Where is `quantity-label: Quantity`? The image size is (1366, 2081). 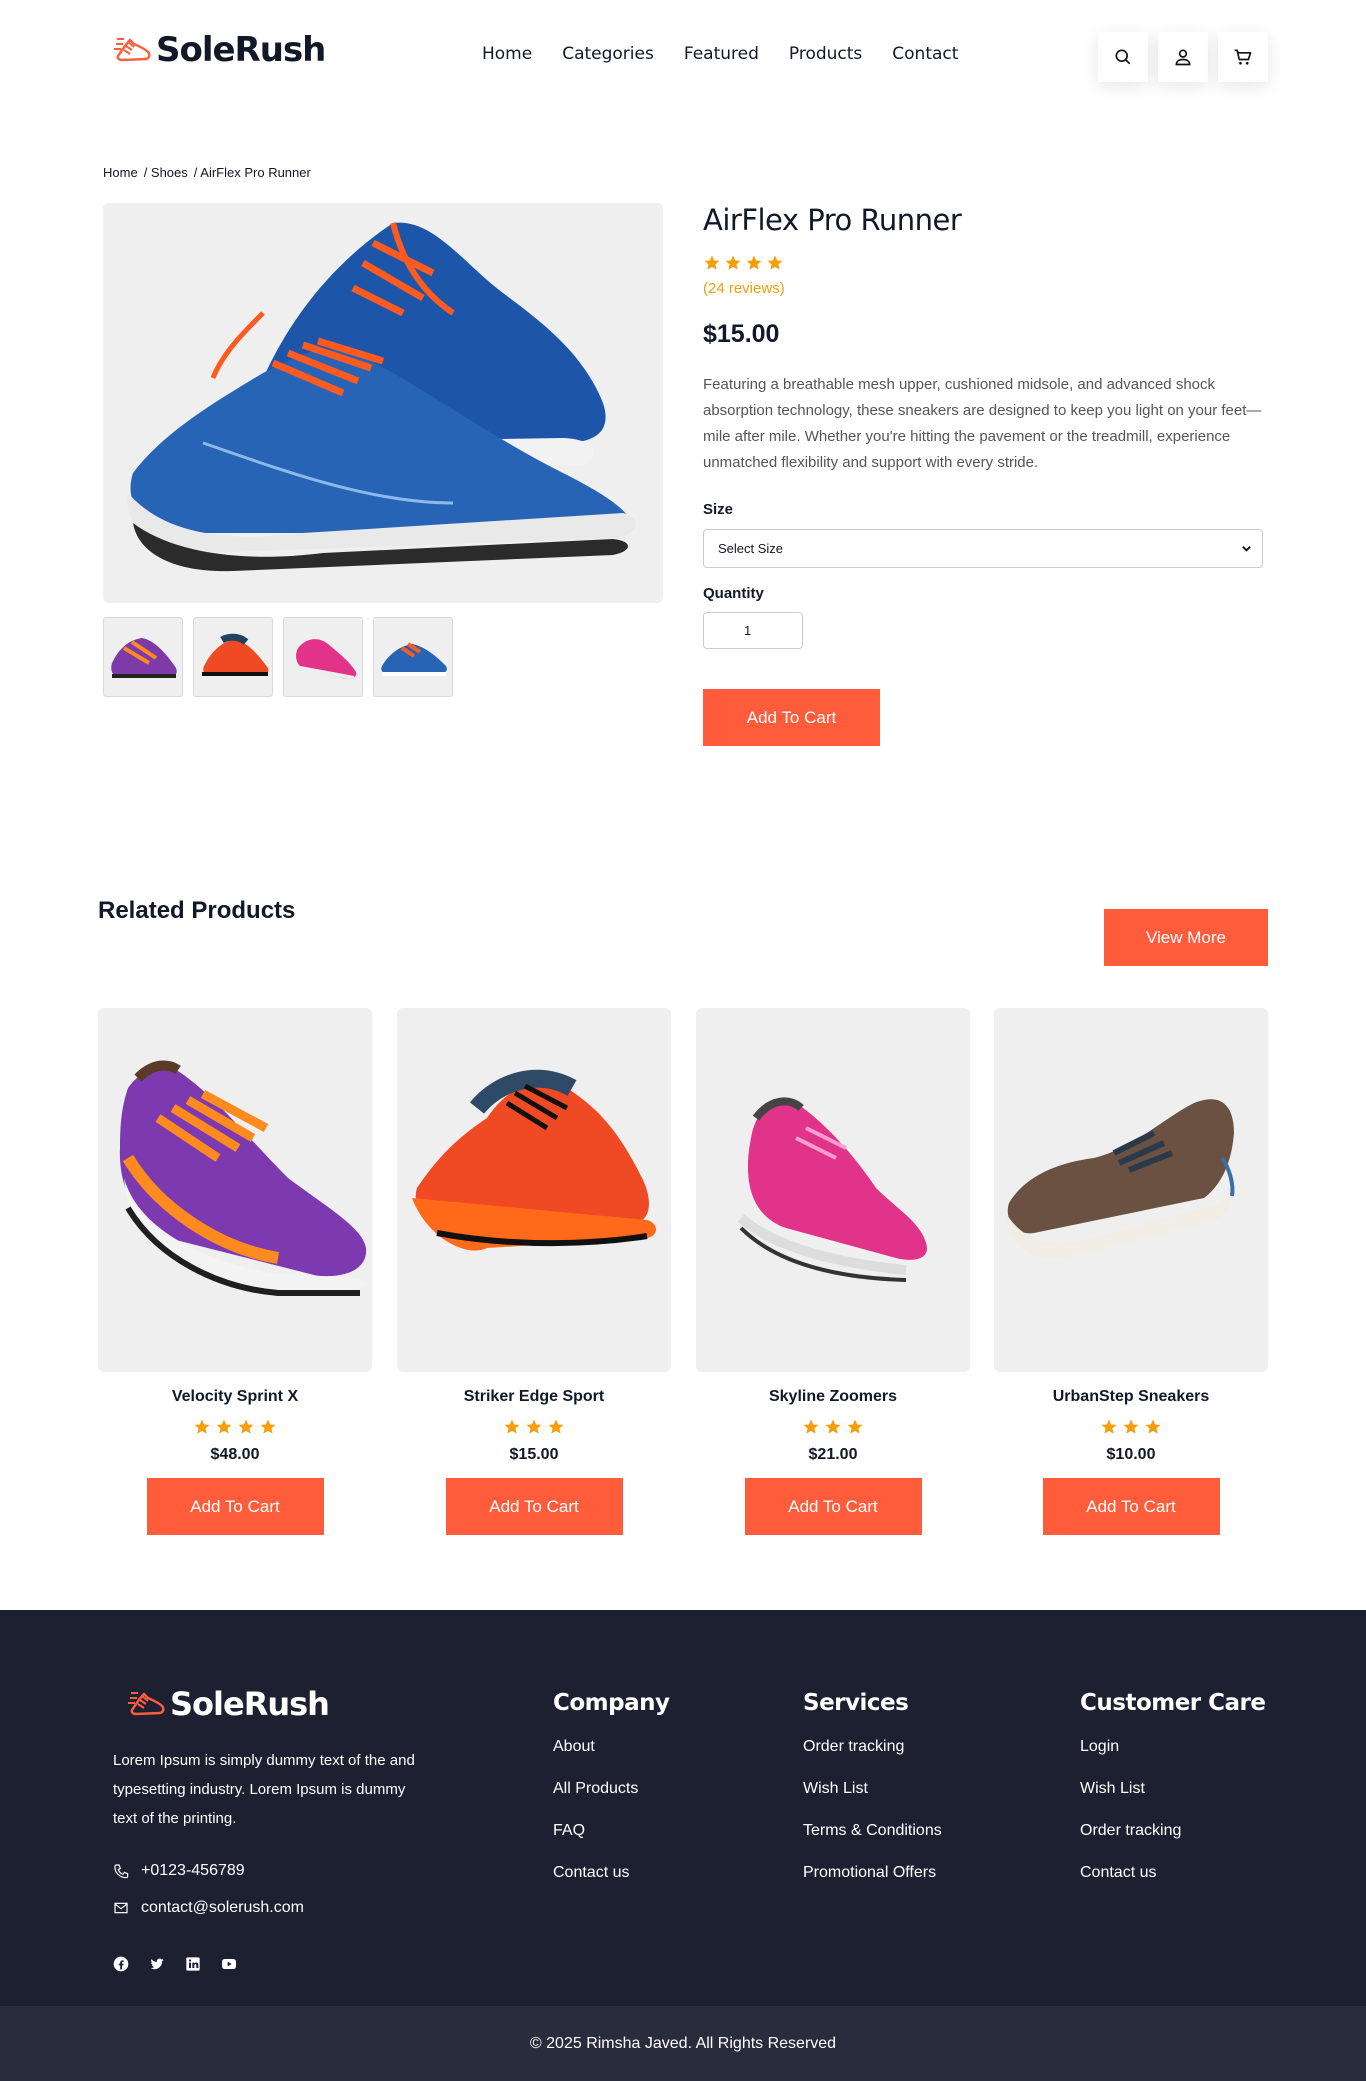
quantity-label: Quantity is located at coordinates (733, 593).